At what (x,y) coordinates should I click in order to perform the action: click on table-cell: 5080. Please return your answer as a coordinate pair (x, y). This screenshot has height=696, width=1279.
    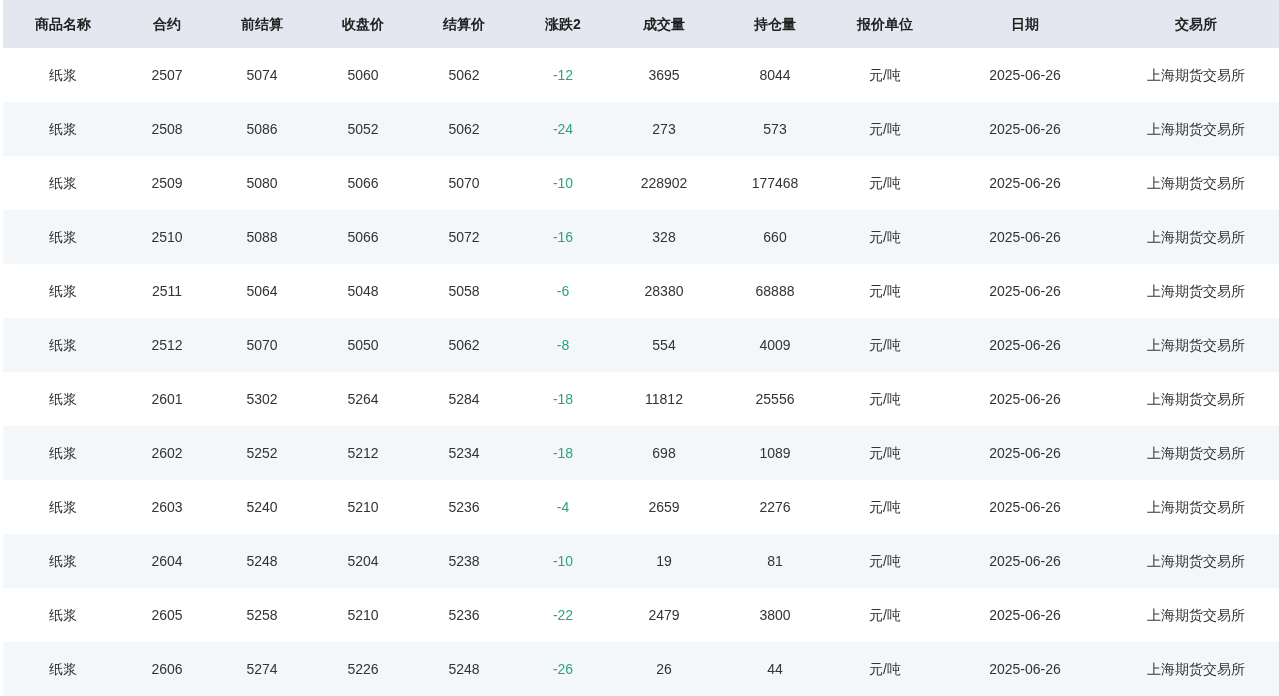
    Looking at the image, I should click on (262, 183).